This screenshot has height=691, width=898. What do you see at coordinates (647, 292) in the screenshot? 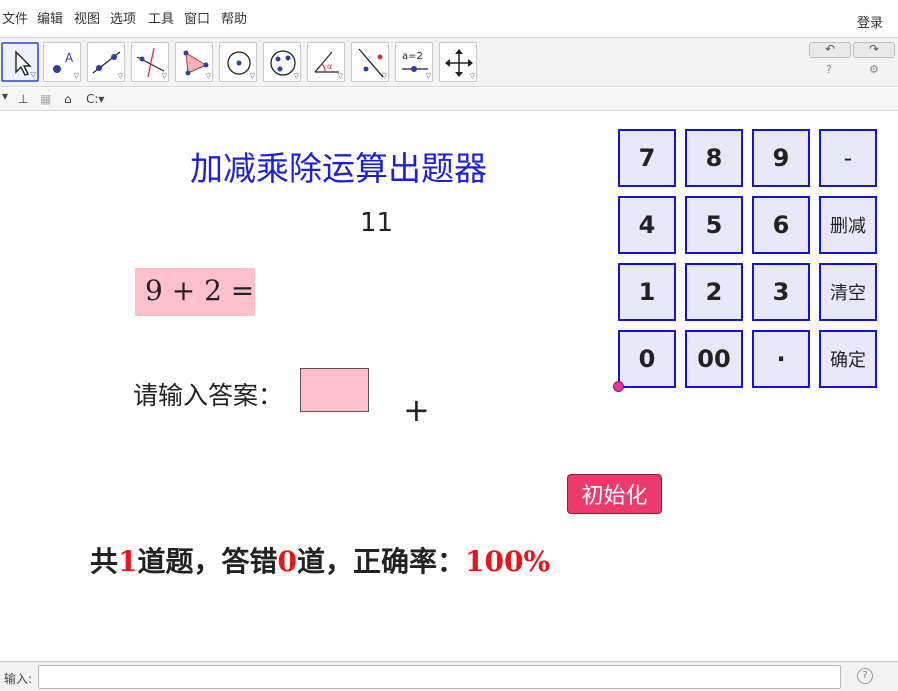
I see `key-1: 1` at bounding box center [647, 292].